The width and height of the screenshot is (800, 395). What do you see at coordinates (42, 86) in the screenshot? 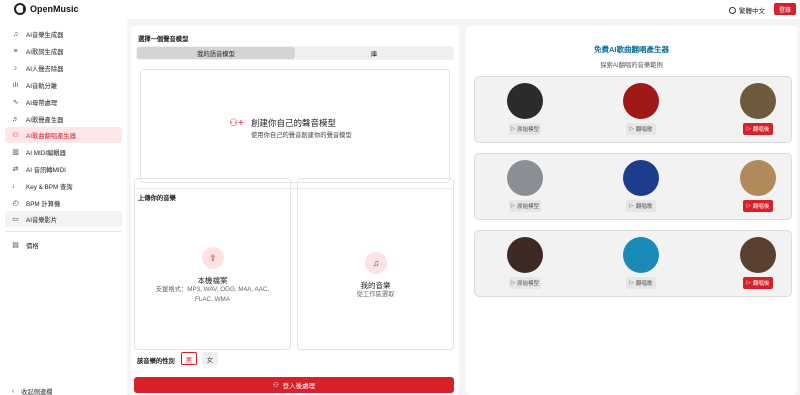
I see `sidebar-item-label: AI音軌分離` at bounding box center [42, 86].